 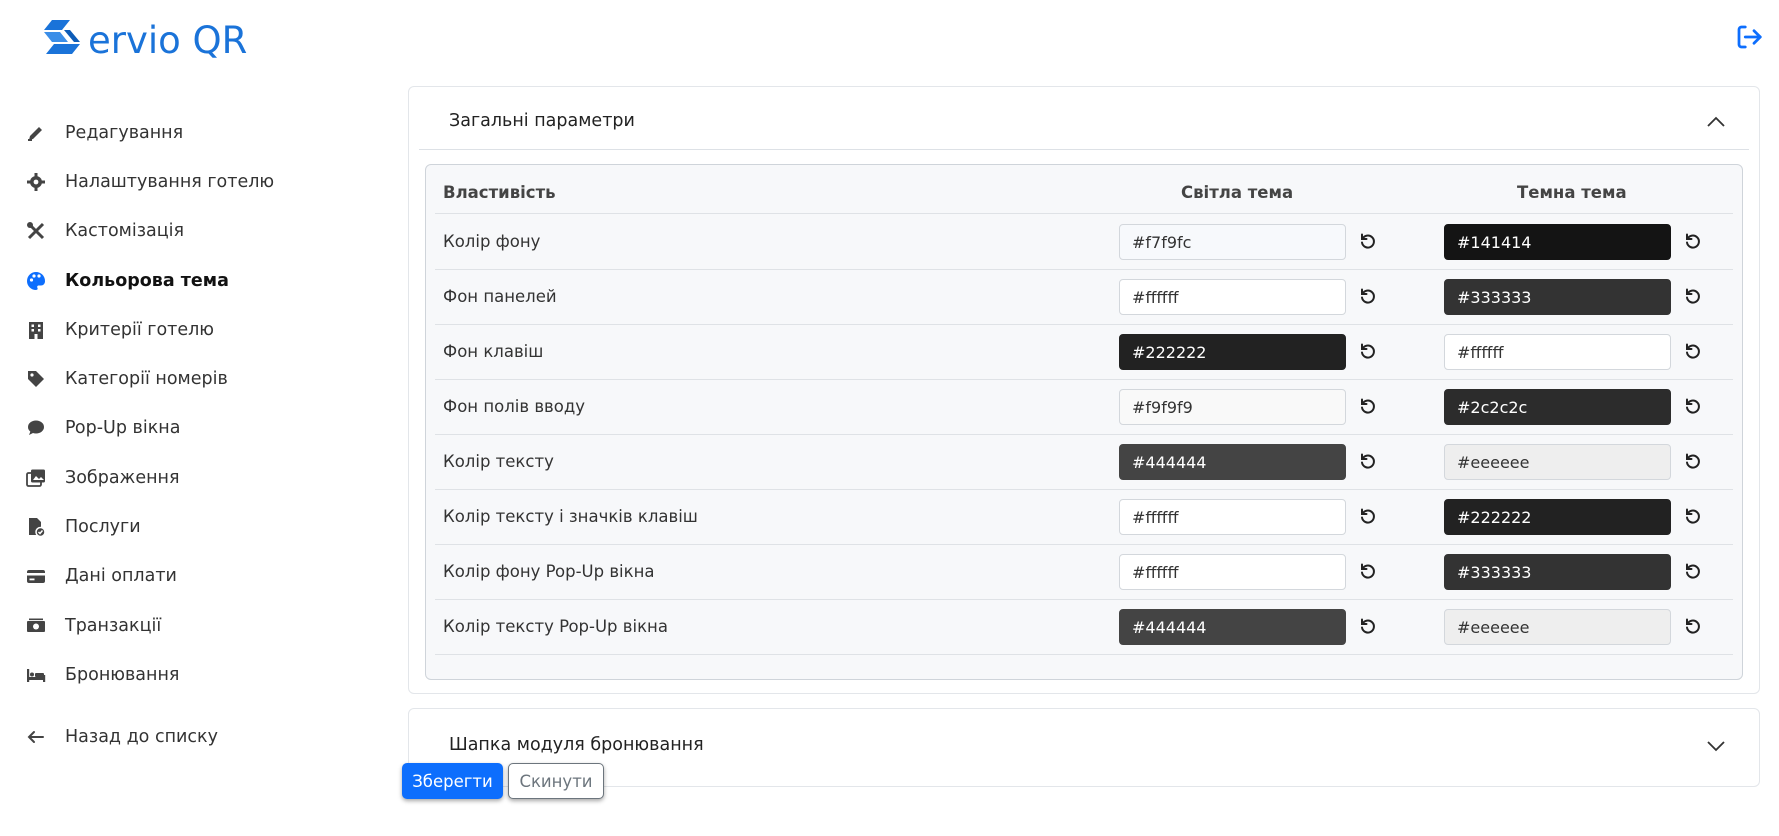 What do you see at coordinates (36, 675) in the screenshot?
I see `bed-icon` at bounding box center [36, 675].